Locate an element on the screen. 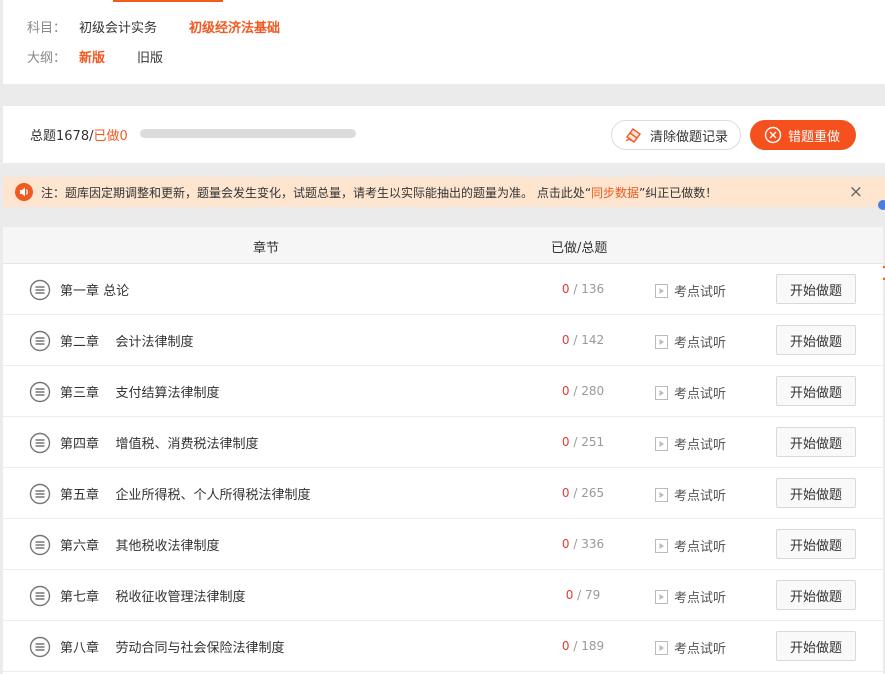  outline-option-new: 新版 is located at coordinates (92, 56).